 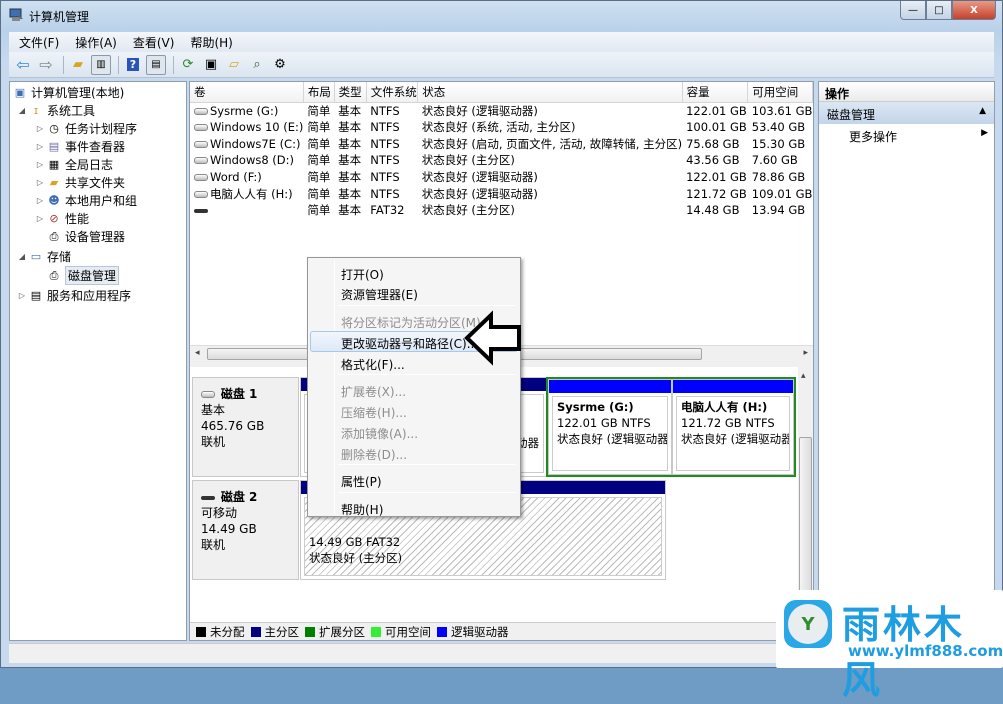 I want to click on restore-button: □, so click(x=939, y=10).